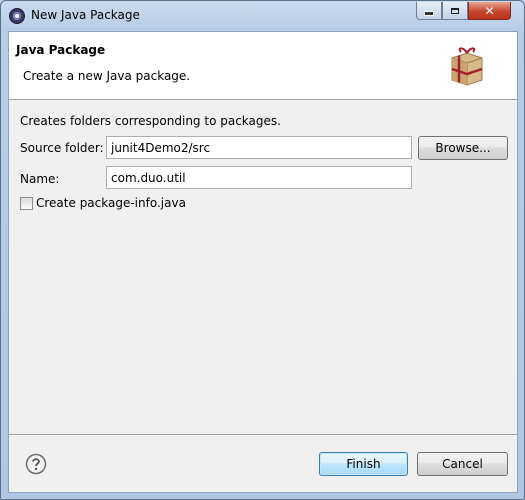 The image size is (525, 500). What do you see at coordinates (111, 203) in the screenshot?
I see `package-info-label: Create package-info.java` at bounding box center [111, 203].